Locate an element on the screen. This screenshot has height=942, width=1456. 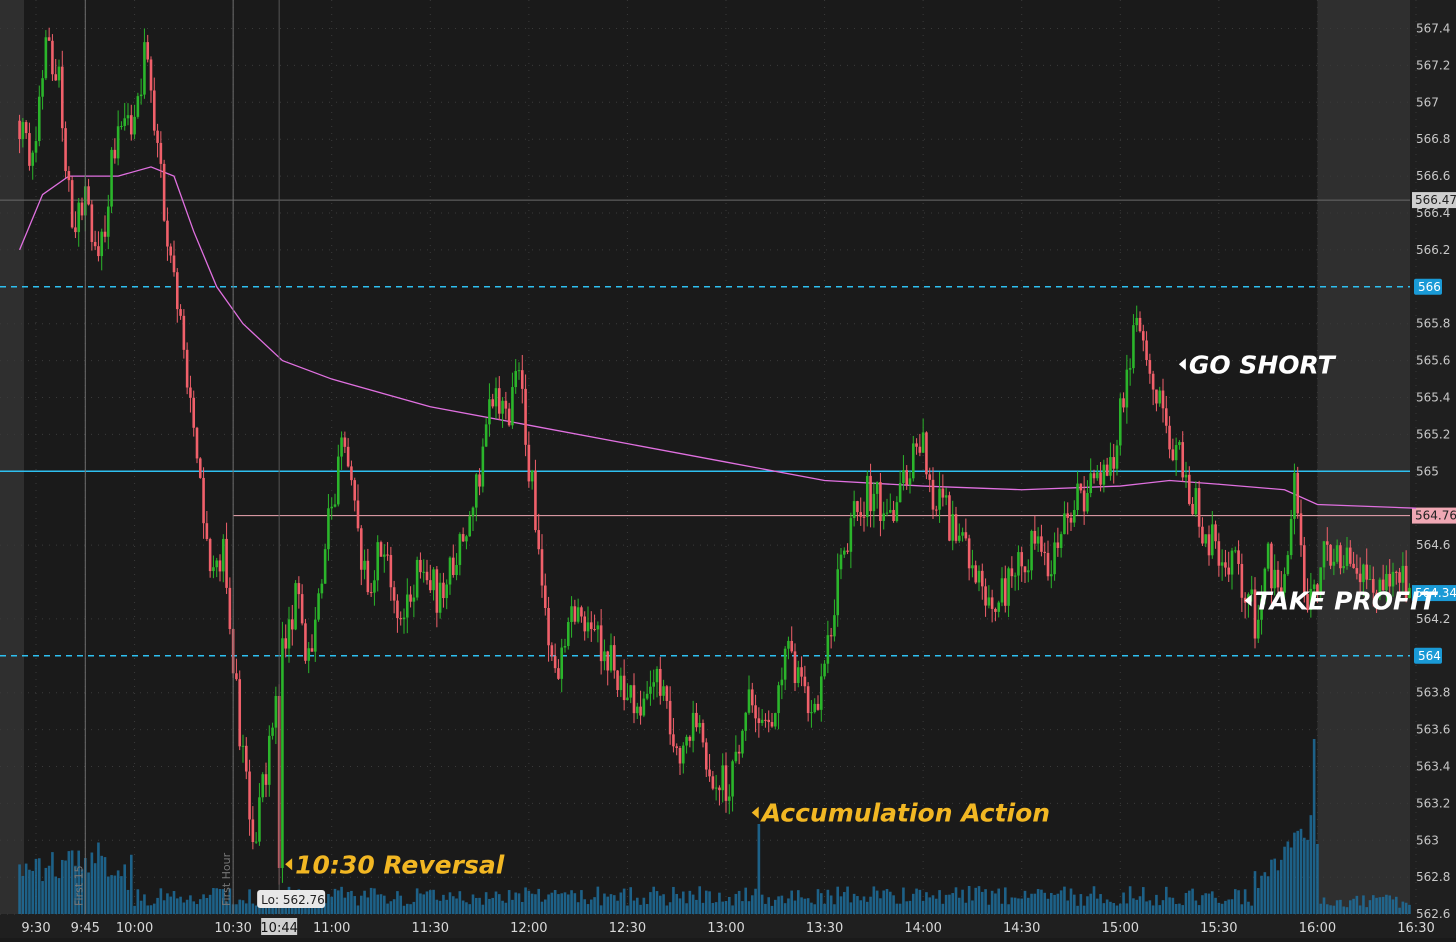
y-tick-label: 563 is located at coordinates (1427, 840).